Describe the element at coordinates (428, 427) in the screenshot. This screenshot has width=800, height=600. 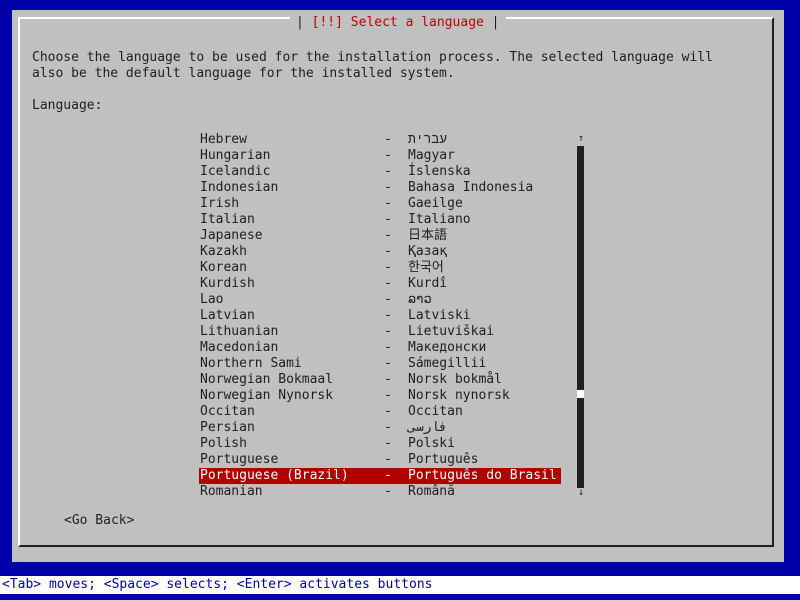
I see `language-native-name: فارسی` at that location.